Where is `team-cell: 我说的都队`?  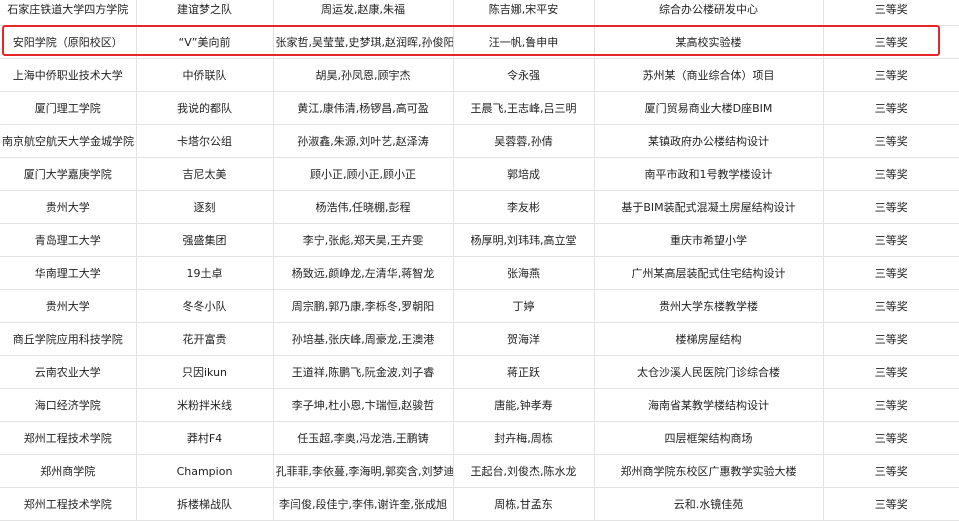 team-cell: 我说的都队 is located at coordinates (205, 108).